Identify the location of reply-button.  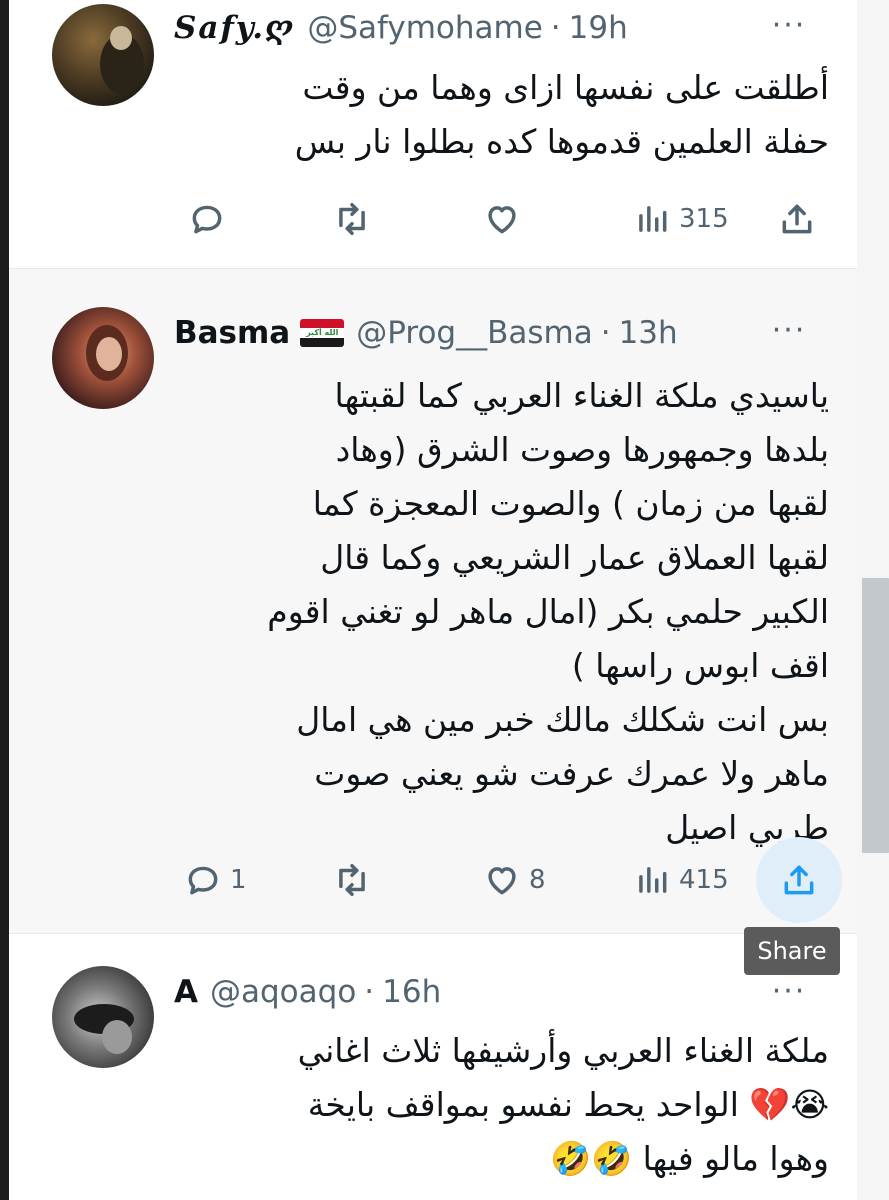
(211, 219).